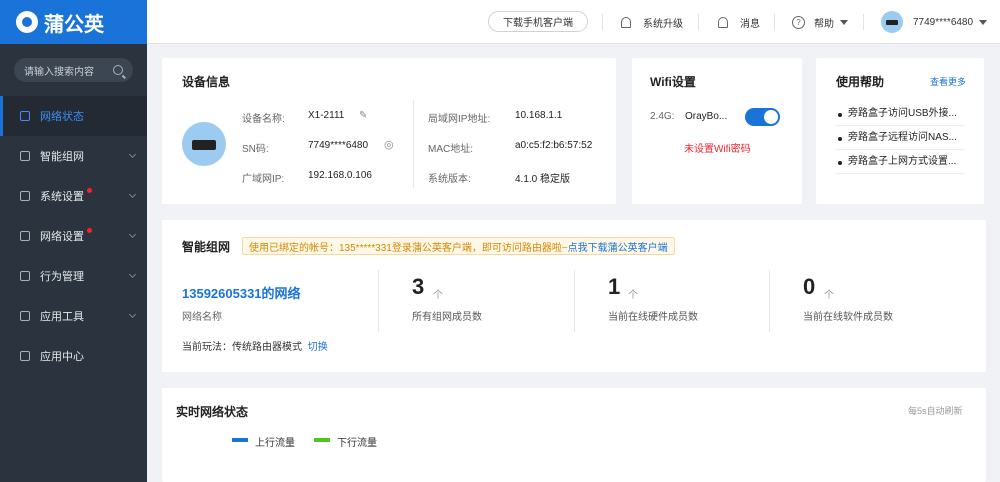 Image resolution: width=1000 pixels, height=482 pixels. I want to click on device-name-value: X1-2111, so click(326, 115).